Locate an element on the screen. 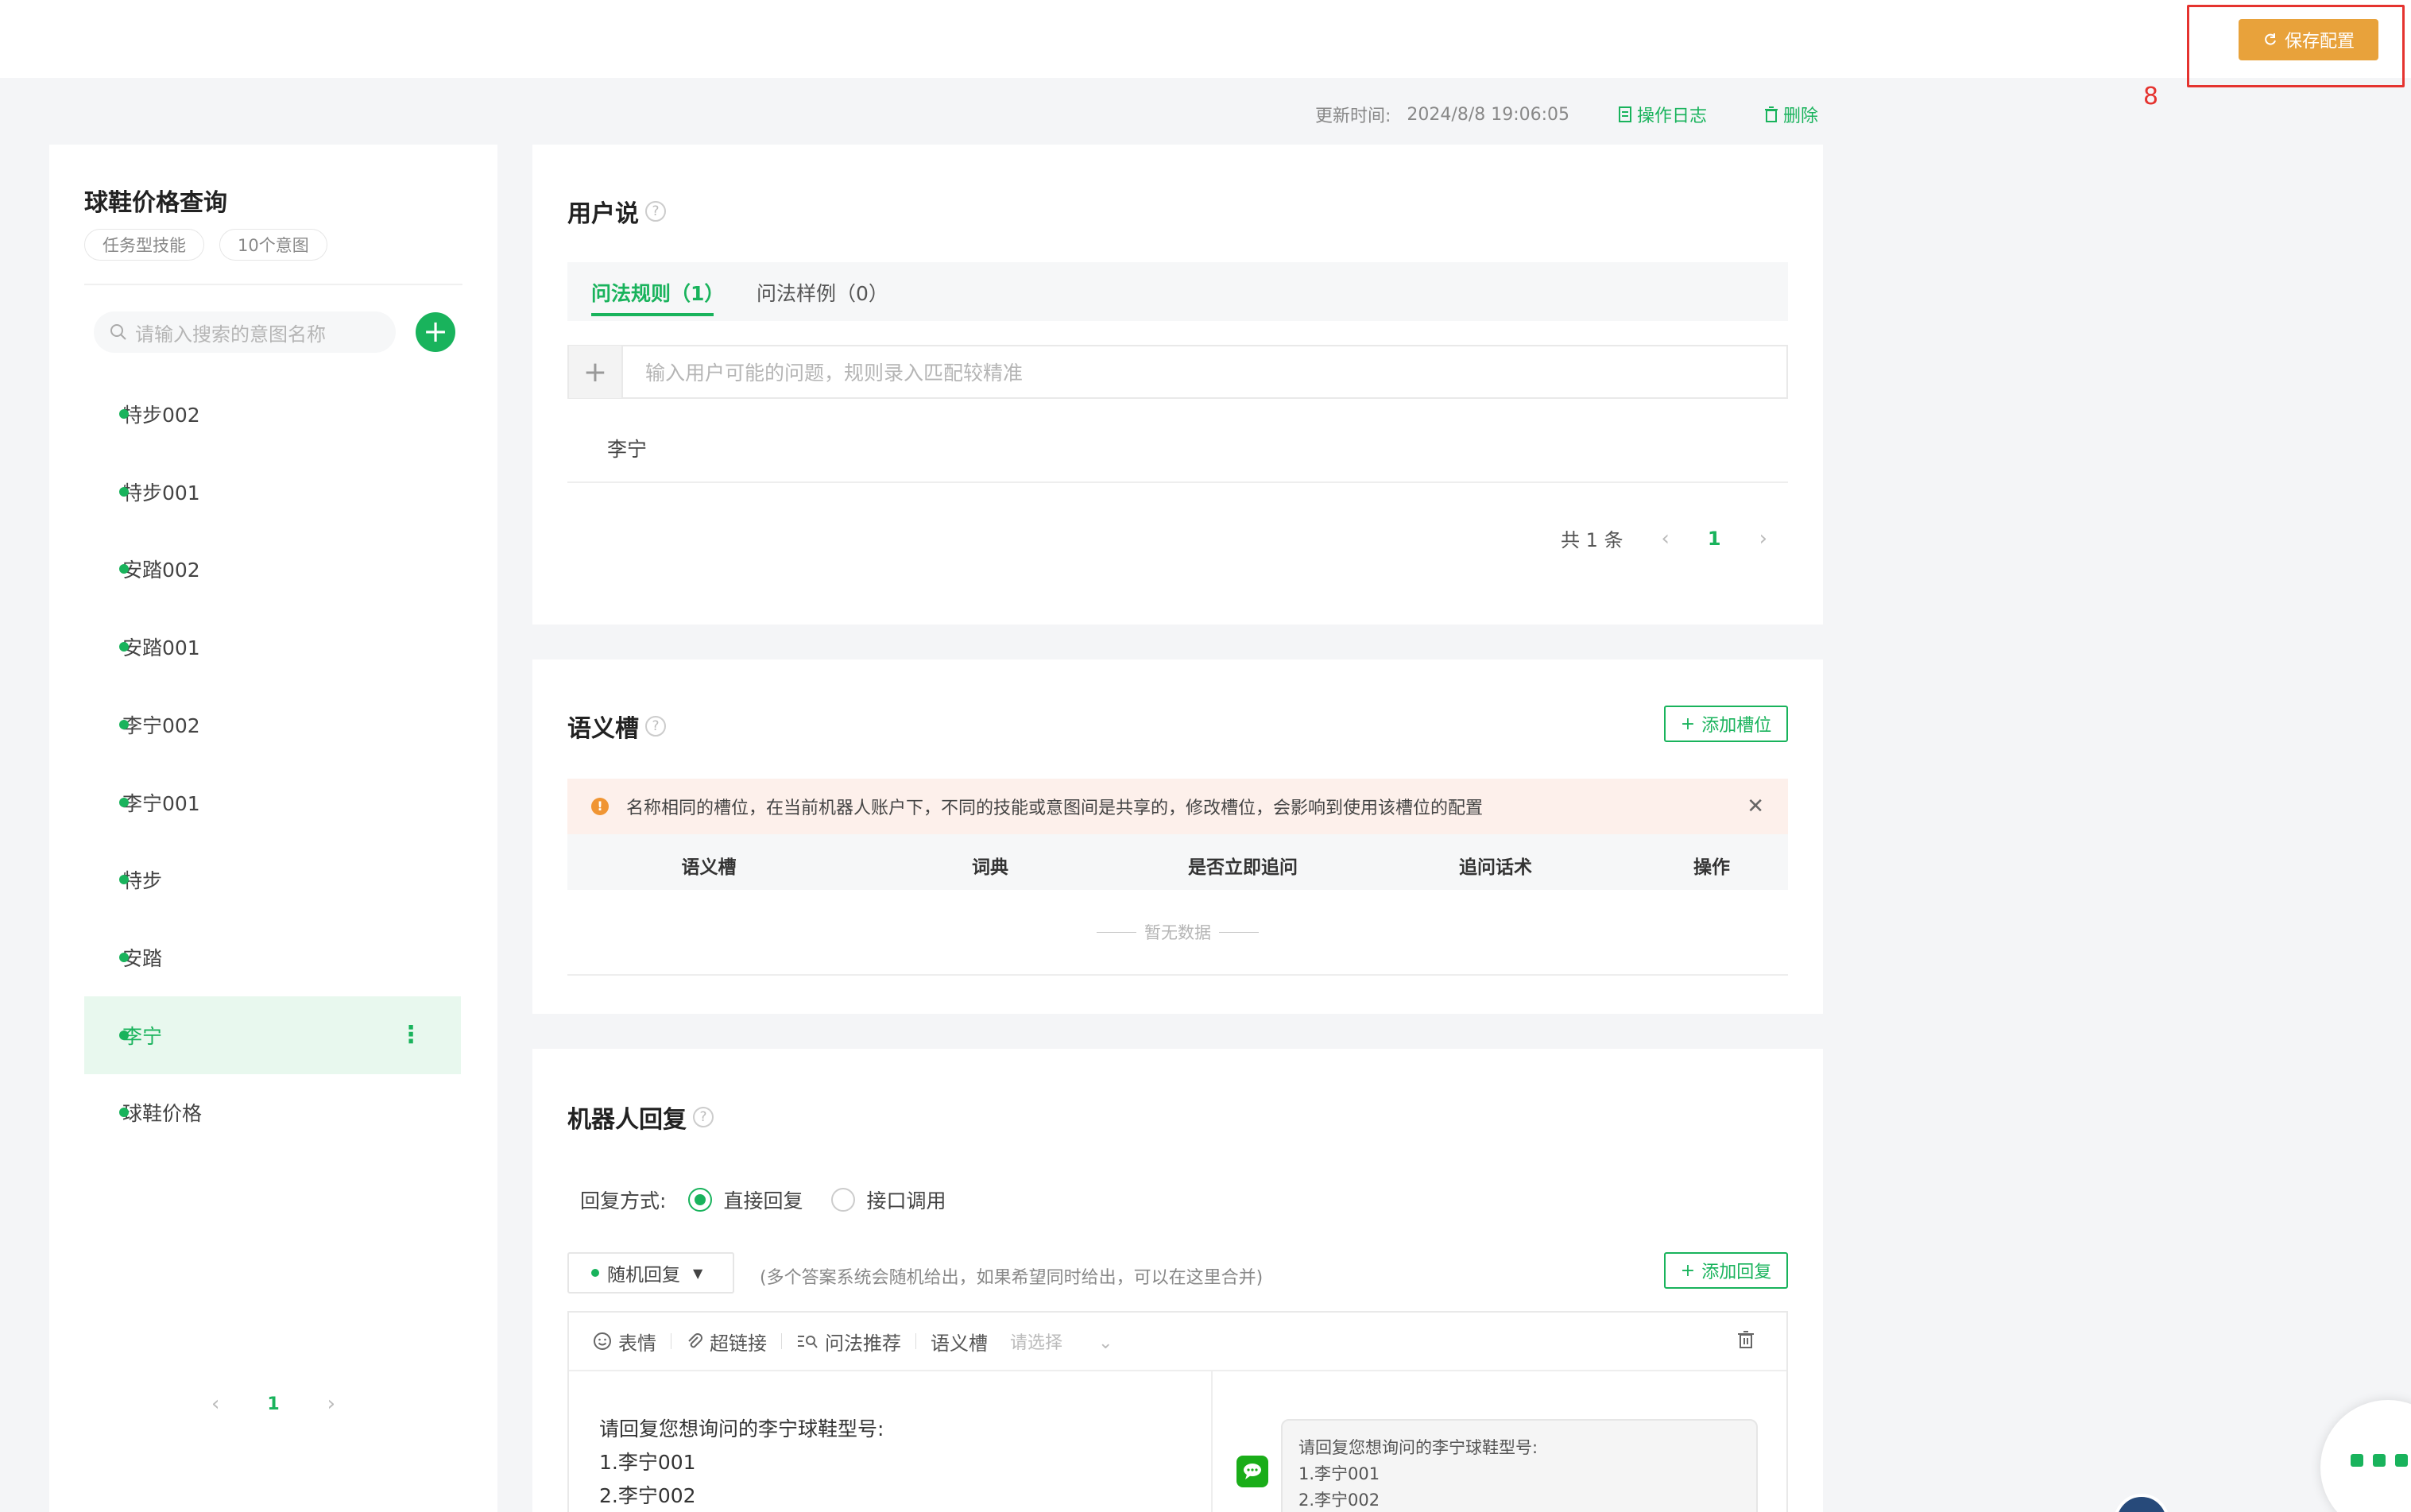 The image size is (2411, 1512). tab-rules: 问法规则（1） is located at coordinates (658, 292).